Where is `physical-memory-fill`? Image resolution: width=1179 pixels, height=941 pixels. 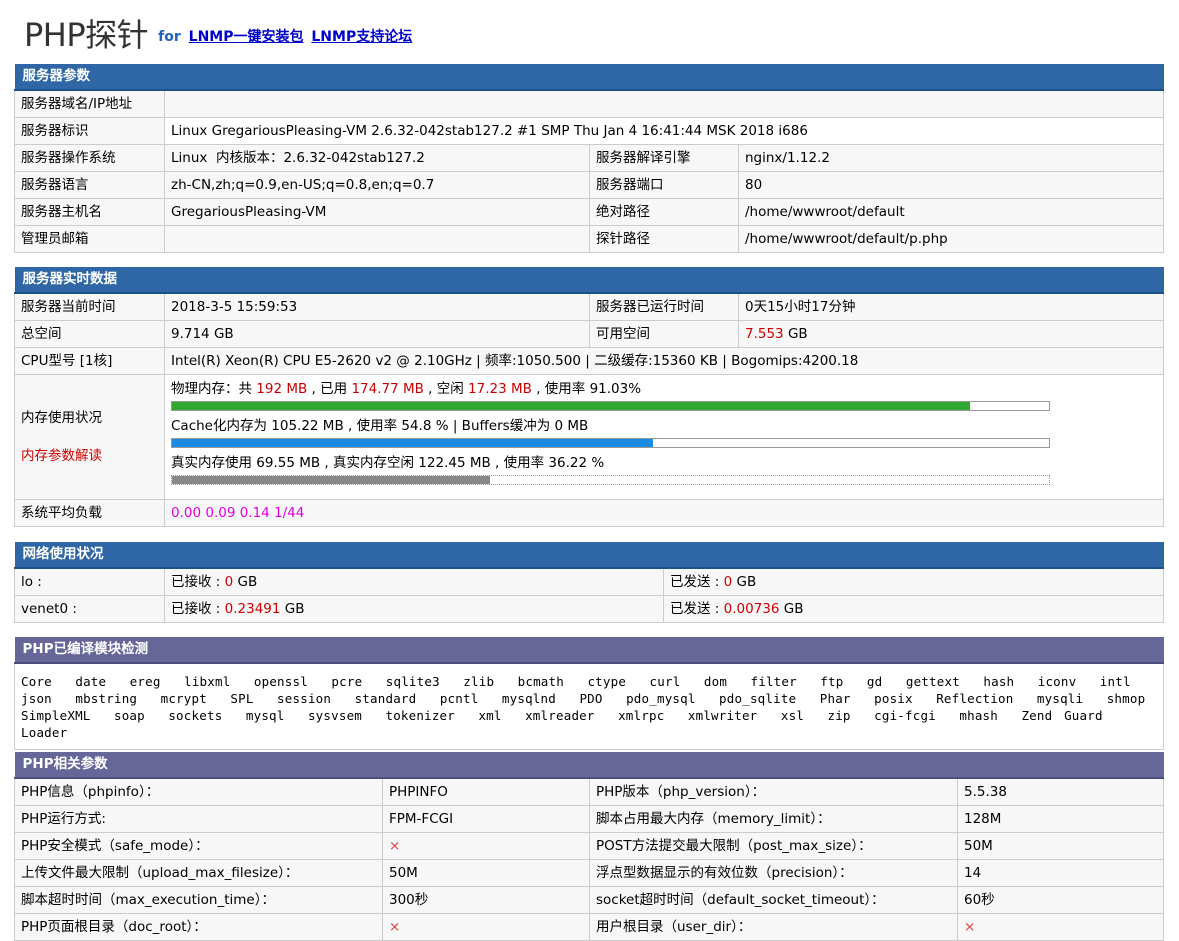
physical-memory-fill is located at coordinates (571, 406).